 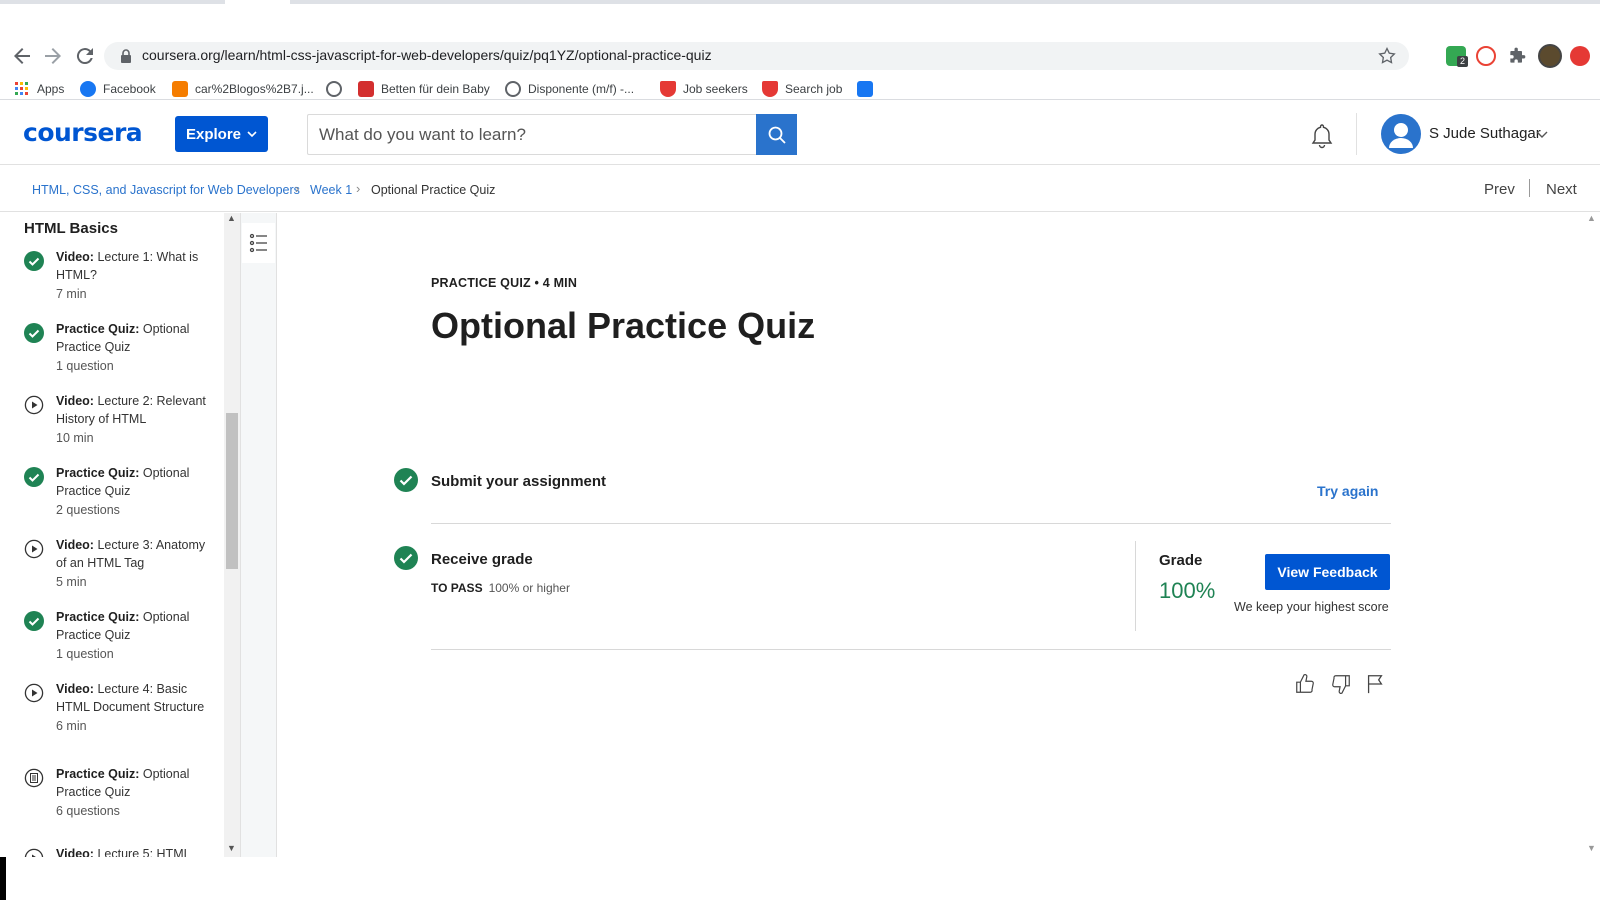 I want to click on outline-toggle-button, so click(x=258, y=243).